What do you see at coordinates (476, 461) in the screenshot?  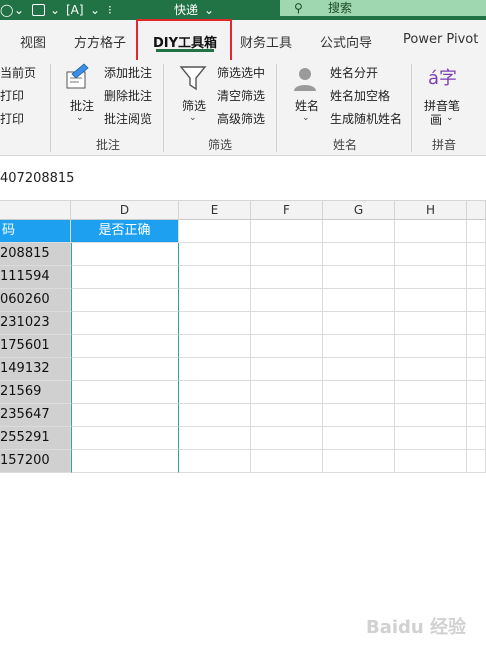 I see `cell-i11` at bounding box center [476, 461].